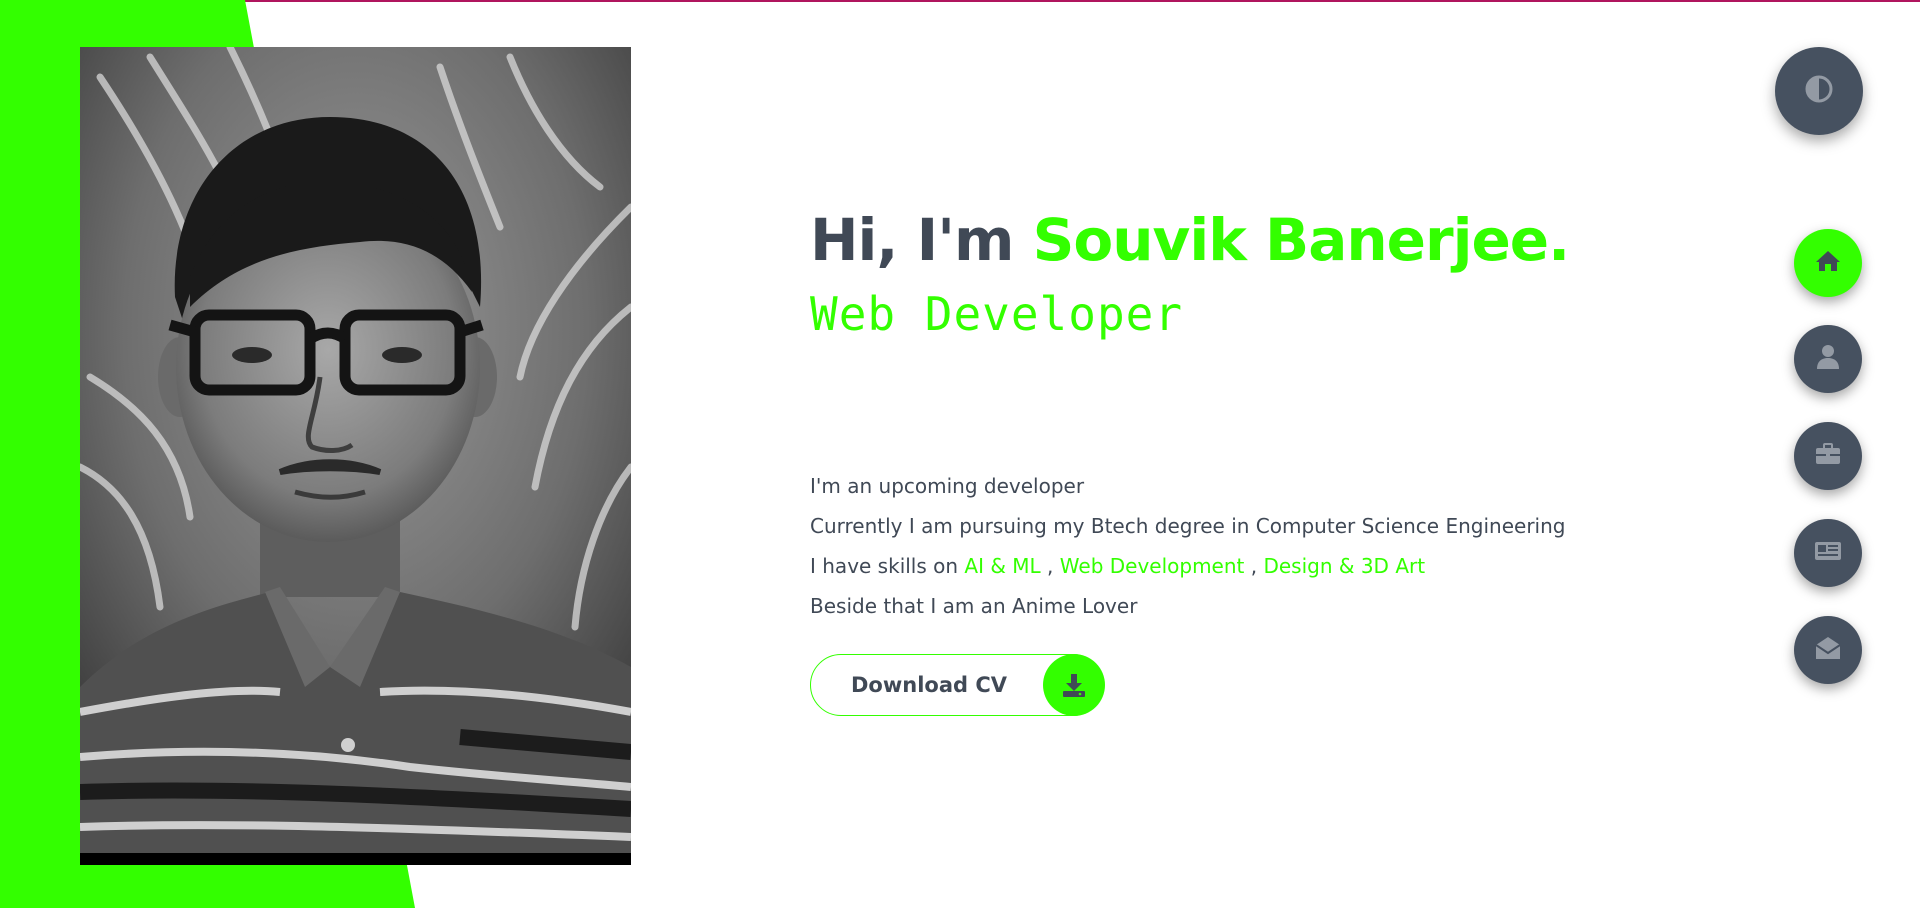 This screenshot has width=1920, height=908. Describe the element at coordinates (974, 606) in the screenshot. I see `bio-line: Beside that I am an Anime Lover` at that location.